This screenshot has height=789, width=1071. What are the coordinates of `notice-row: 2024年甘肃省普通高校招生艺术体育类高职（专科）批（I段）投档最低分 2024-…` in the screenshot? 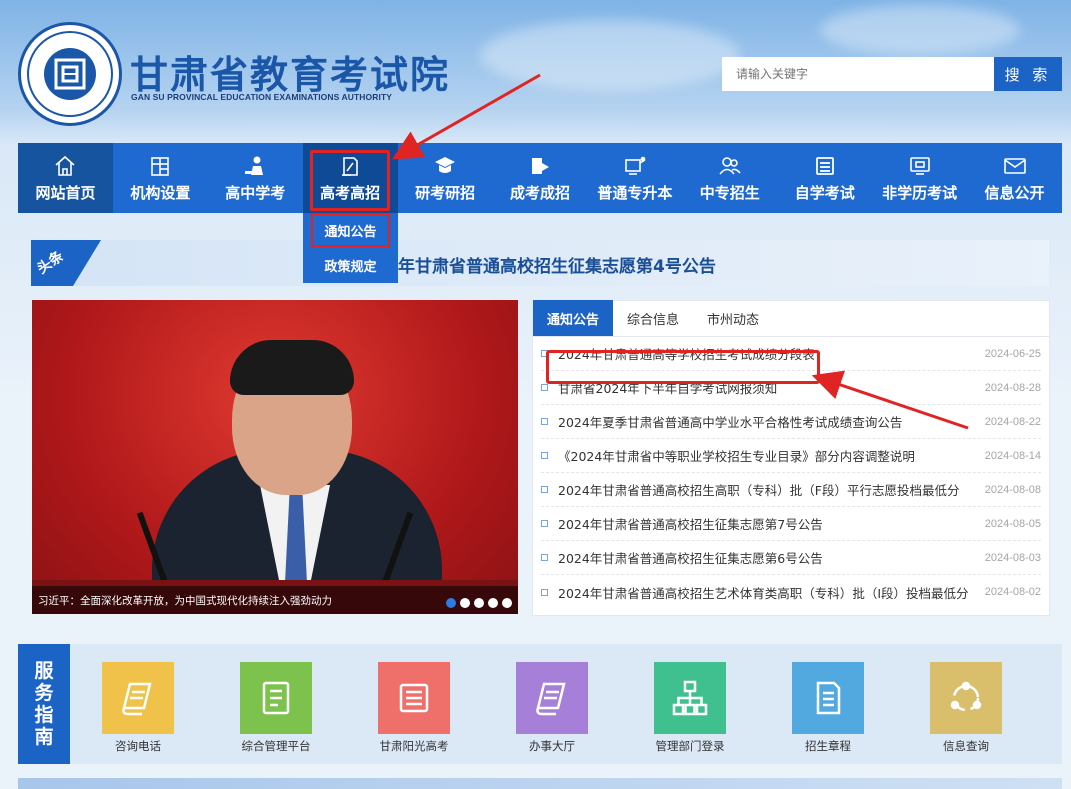 It's located at (791, 592).